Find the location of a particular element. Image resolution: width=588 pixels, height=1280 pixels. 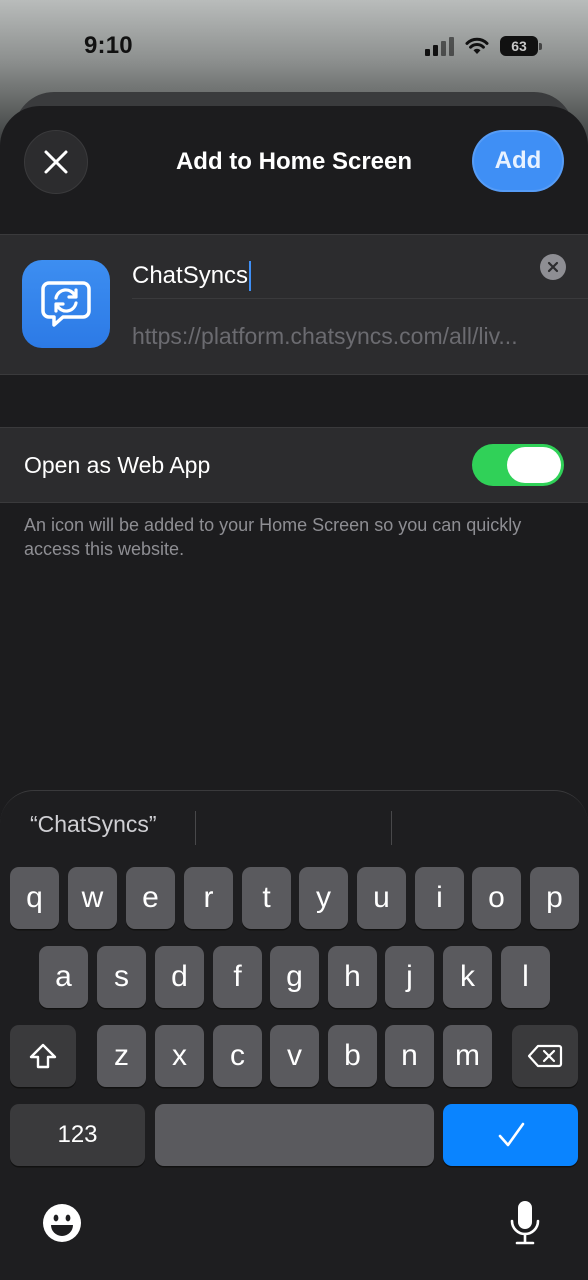

battery-icon: 63 is located at coordinates (521, 46).